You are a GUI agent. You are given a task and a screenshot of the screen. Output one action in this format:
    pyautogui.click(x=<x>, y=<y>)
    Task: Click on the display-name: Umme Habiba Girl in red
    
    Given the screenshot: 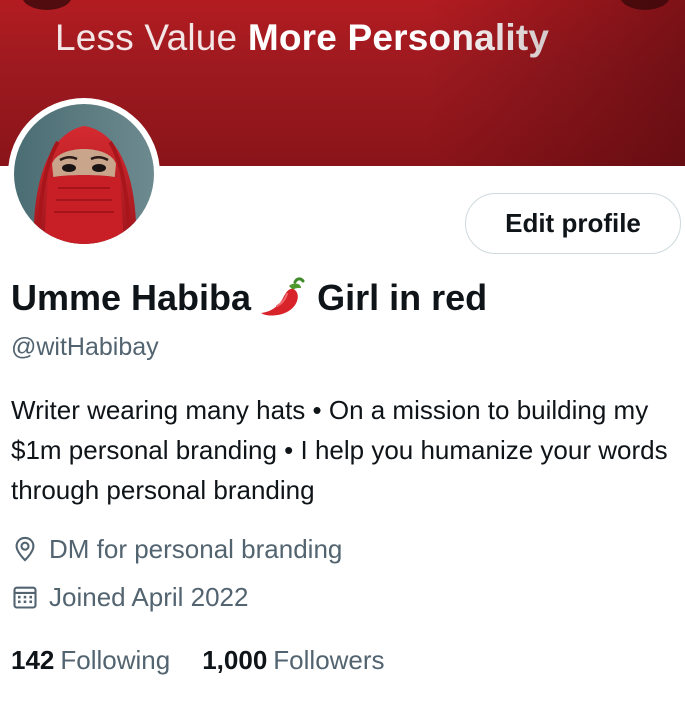 What is the action you would take?
    pyautogui.click(x=249, y=298)
    